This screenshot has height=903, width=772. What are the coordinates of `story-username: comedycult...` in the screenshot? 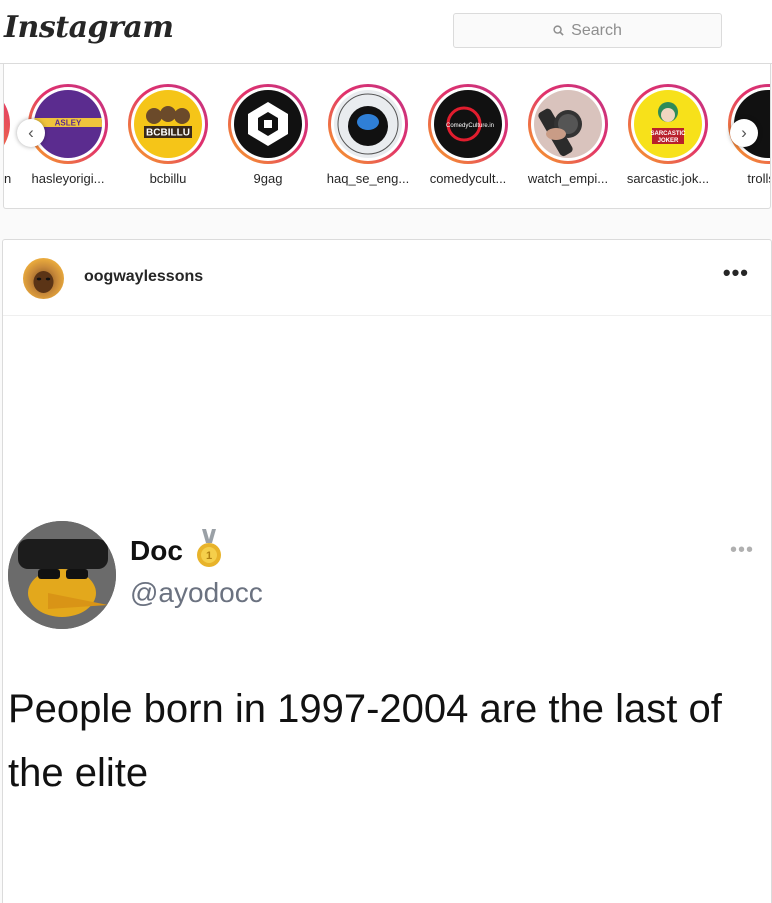 It's located at (468, 178).